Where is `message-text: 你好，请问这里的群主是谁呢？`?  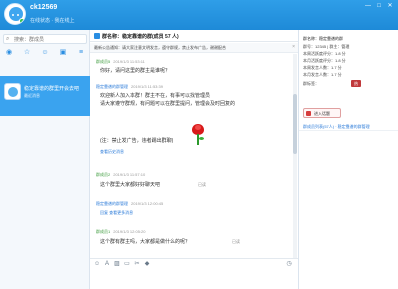 message-text: 你好，请问这里的群主是谁呢？ is located at coordinates (135, 71).